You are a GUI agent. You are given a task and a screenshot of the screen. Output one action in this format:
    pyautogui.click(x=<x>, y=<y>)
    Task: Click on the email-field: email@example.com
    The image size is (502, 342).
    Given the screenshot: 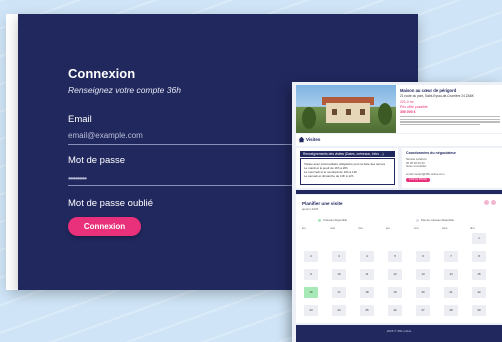 What is the action you would take?
    pyautogui.click(x=105, y=135)
    